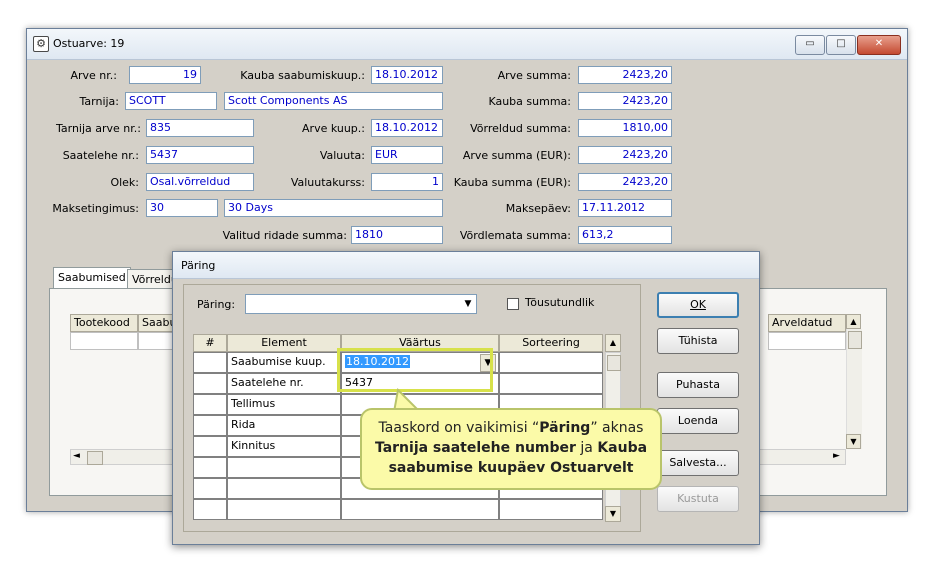 The height and width of the screenshot is (566, 932). Describe the element at coordinates (534, 75) in the screenshot. I see `arve-summa-label: Arve summa:` at that location.